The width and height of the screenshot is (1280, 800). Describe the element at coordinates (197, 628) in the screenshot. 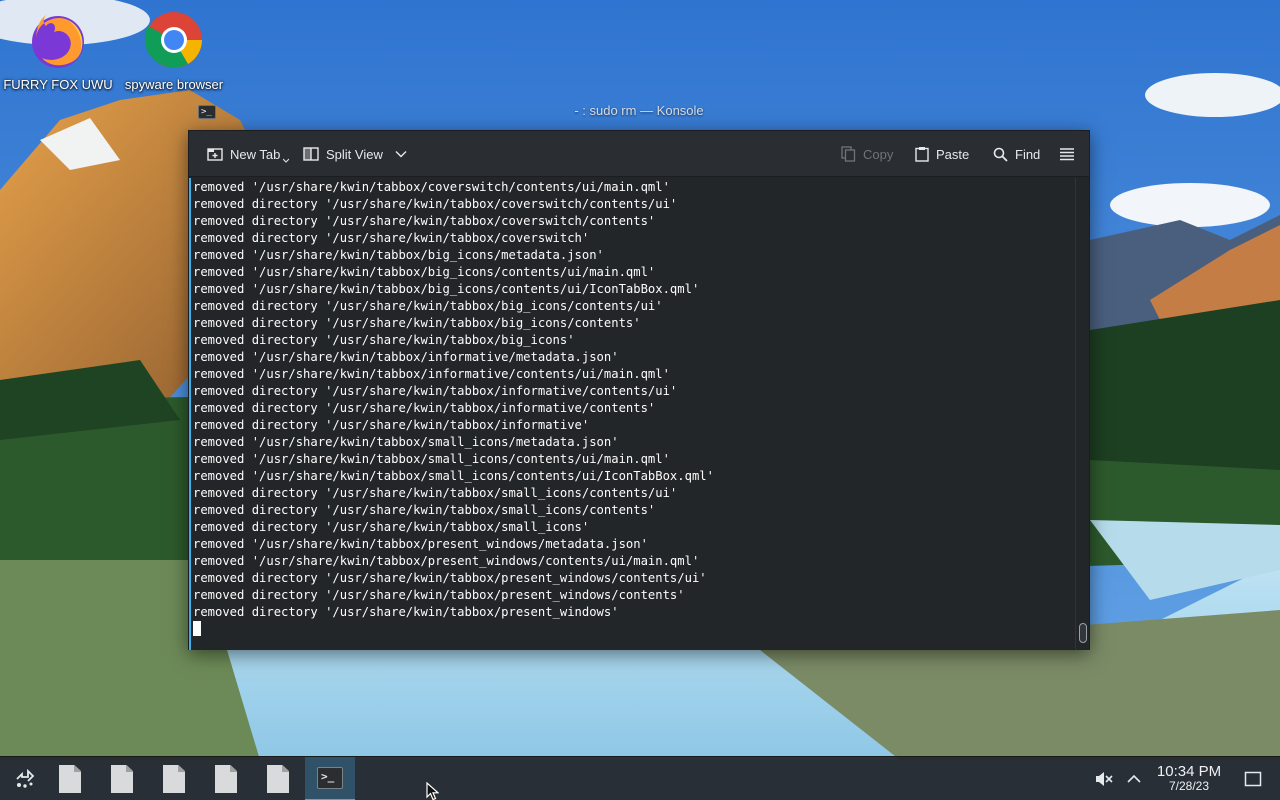

I see `terminal-cursor` at that location.